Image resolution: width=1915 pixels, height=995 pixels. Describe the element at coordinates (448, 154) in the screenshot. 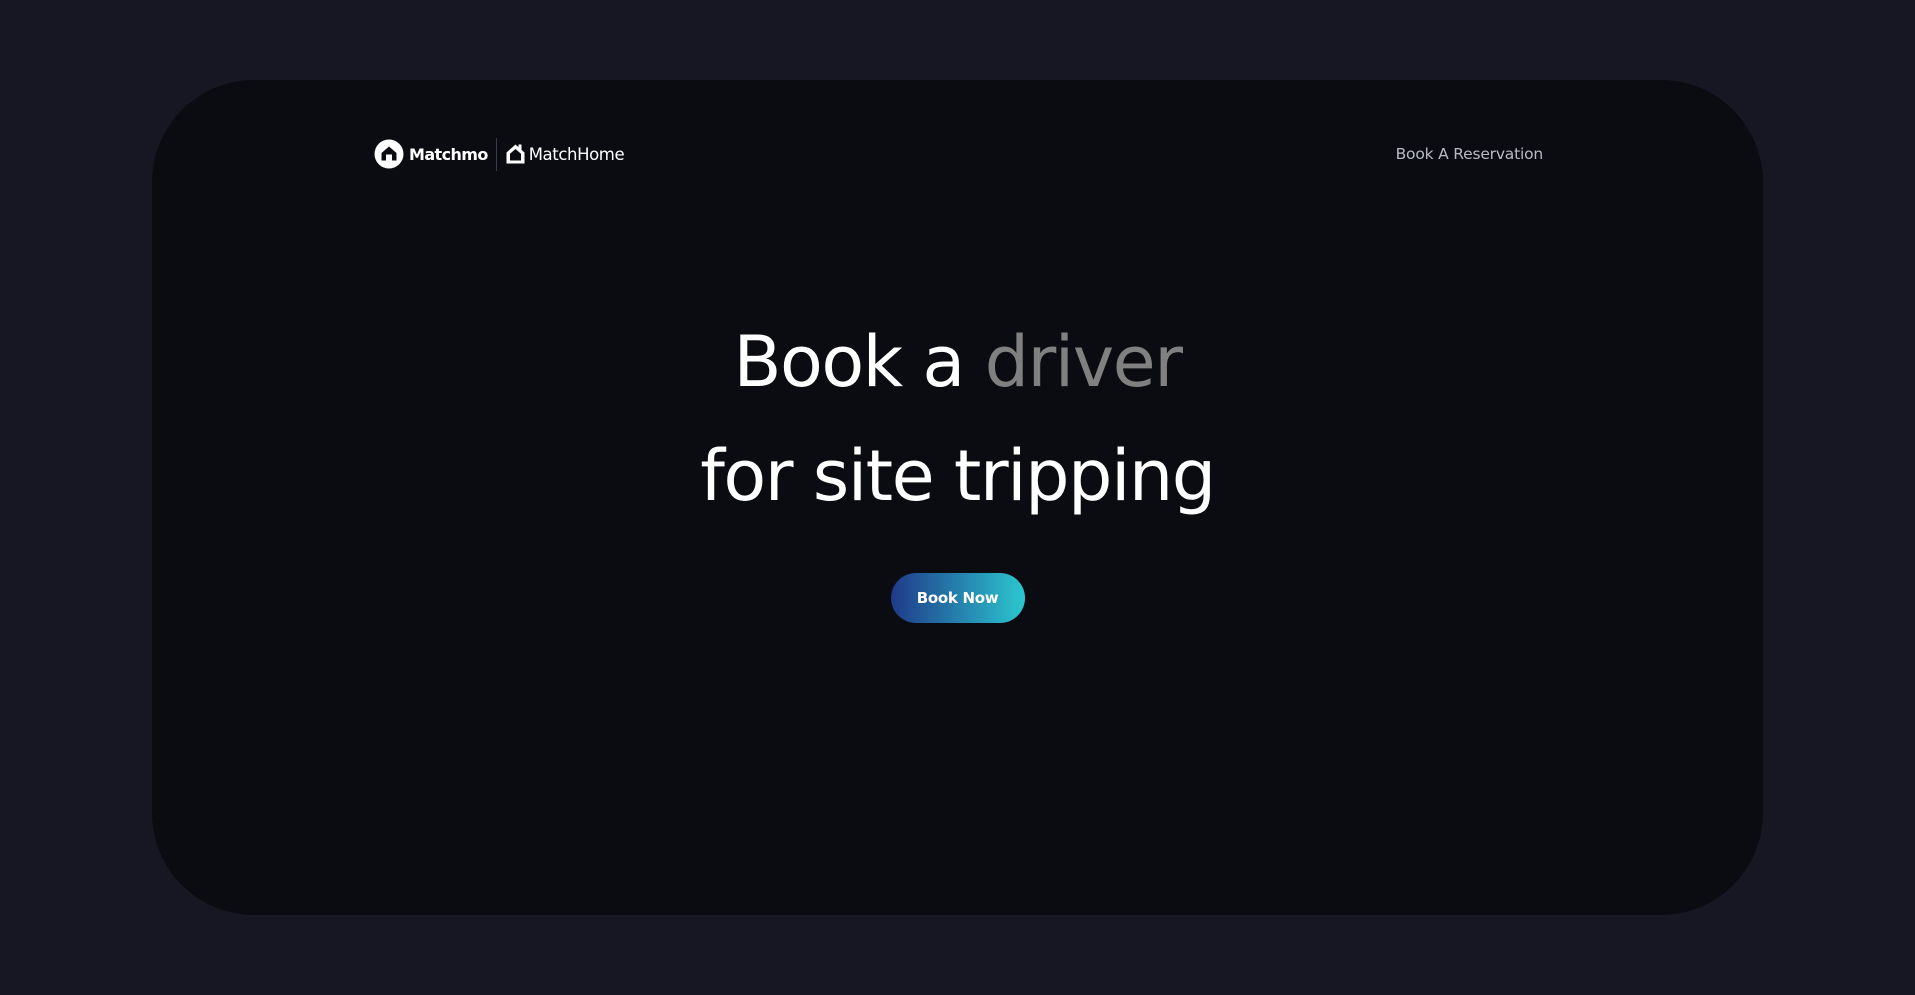

I see `matchmo-logo-text: Matchmo` at that location.